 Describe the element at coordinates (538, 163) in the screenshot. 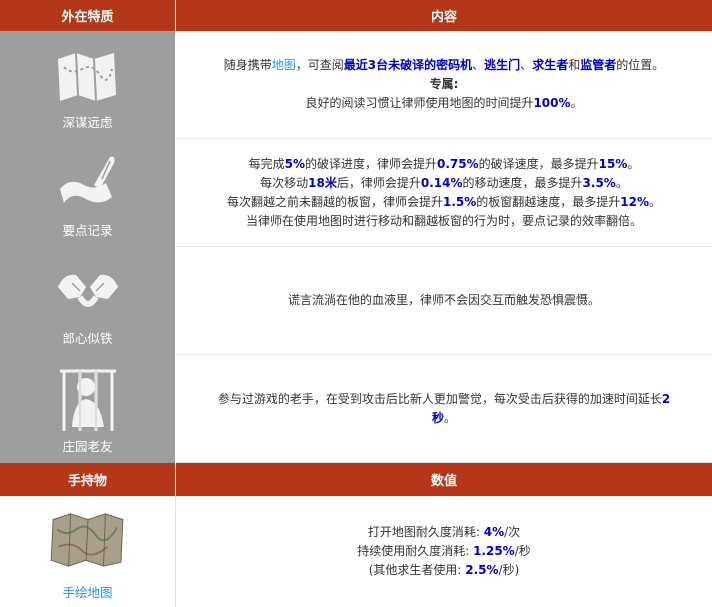

I see `text-segment: 的破译速度，最多提升` at that location.